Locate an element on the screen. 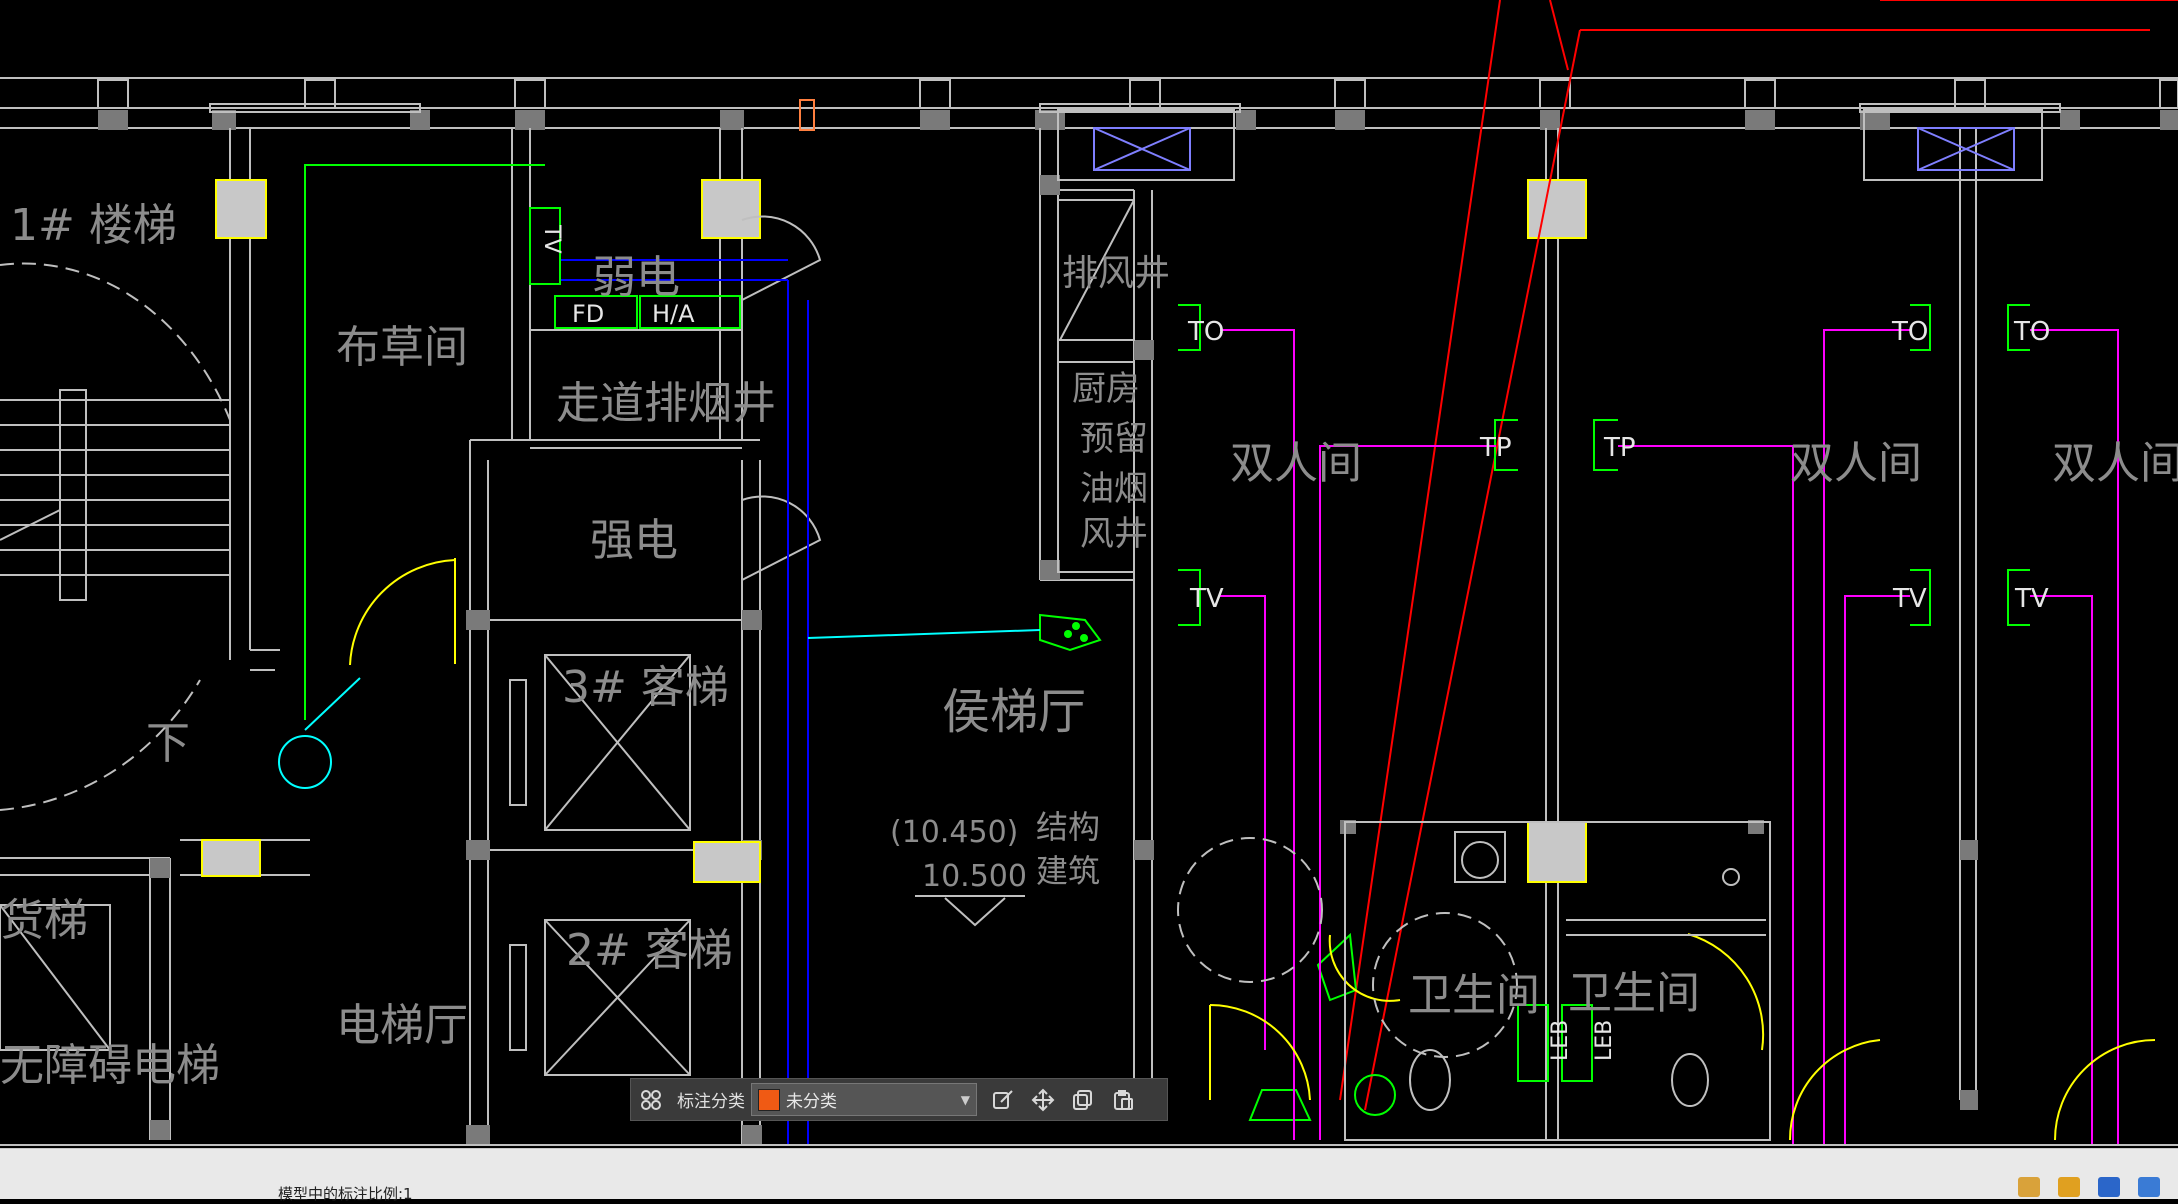 The height and width of the screenshot is (1204, 2178). window-icon is located at coordinates (2149, 1187).